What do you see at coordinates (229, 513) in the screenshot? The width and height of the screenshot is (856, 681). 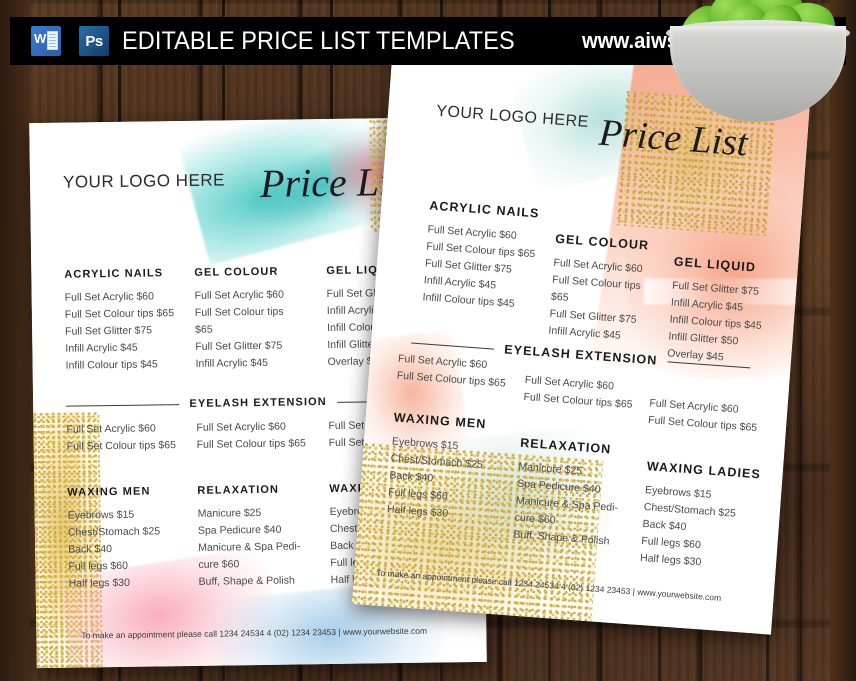 I see `service-item: Manicure $25` at bounding box center [229, 513].